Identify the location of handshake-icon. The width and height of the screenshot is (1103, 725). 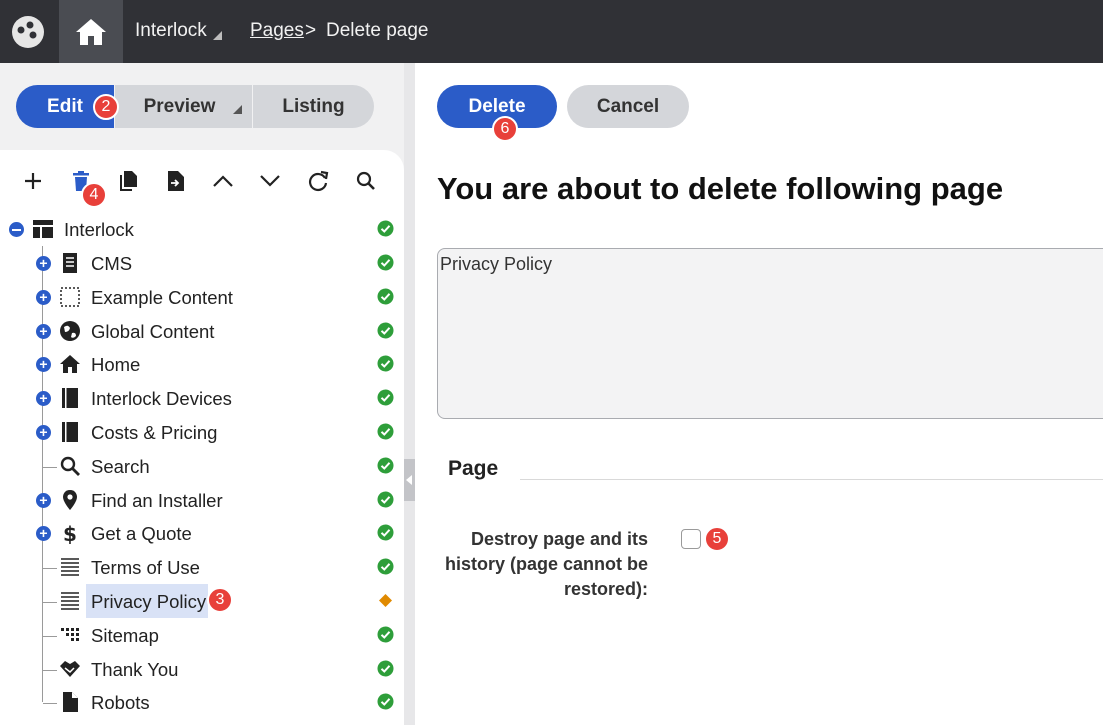
(70, 668).